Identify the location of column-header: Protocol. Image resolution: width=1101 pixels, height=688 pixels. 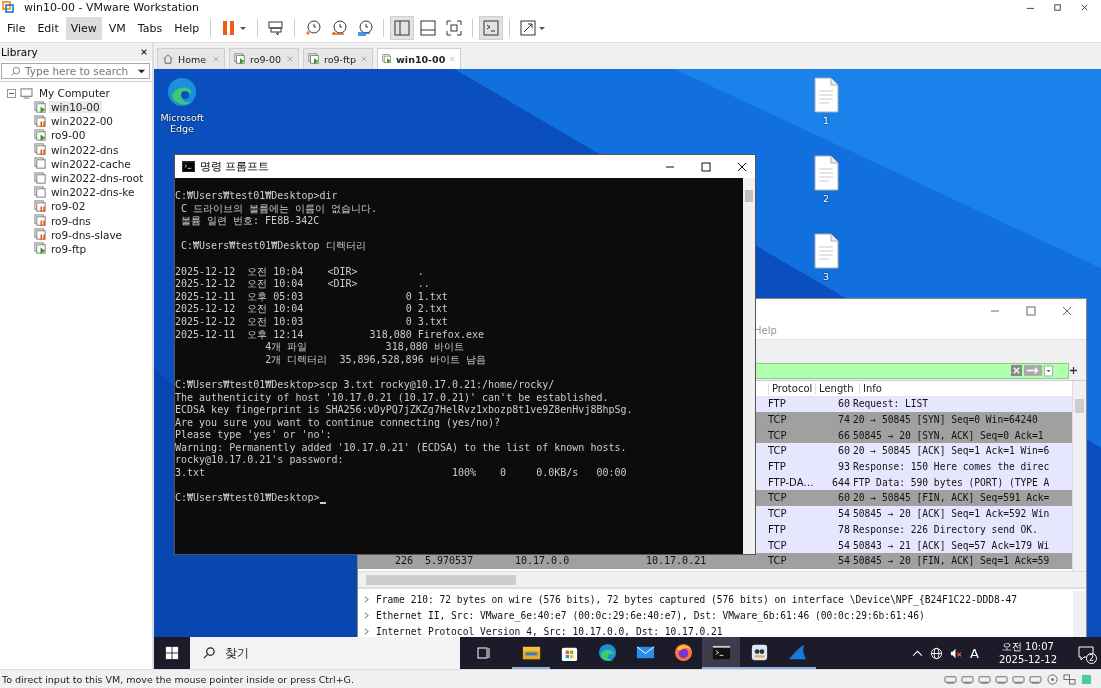
(791, 388).